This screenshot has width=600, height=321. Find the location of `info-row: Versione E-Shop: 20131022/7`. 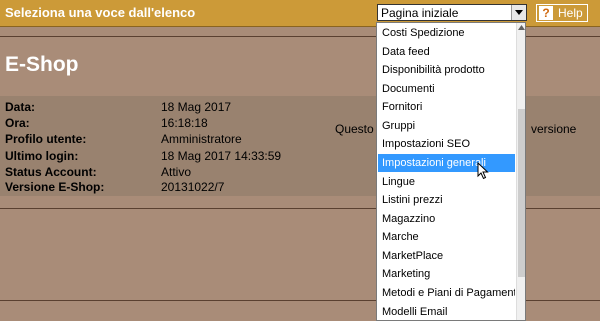

info-row: Versione E-Shop: 20131022/7 is located at coordinates (195, 189).